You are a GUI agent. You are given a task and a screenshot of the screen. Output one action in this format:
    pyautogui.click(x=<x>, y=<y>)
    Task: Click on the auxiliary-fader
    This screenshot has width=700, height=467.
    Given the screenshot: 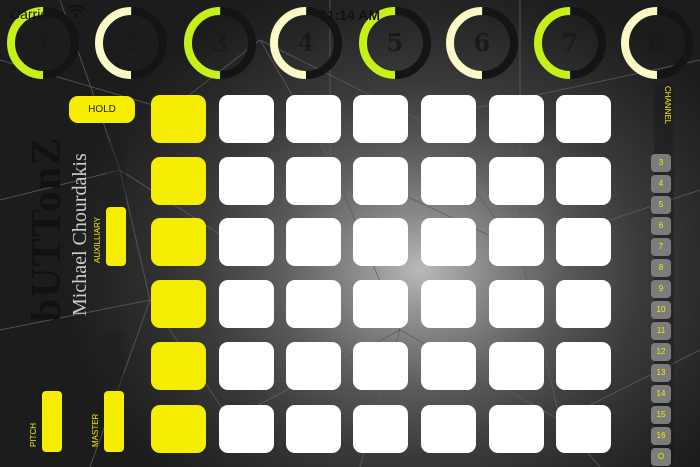 What is the action you would take?
    pyautogui.click(x=116, y=236)
    